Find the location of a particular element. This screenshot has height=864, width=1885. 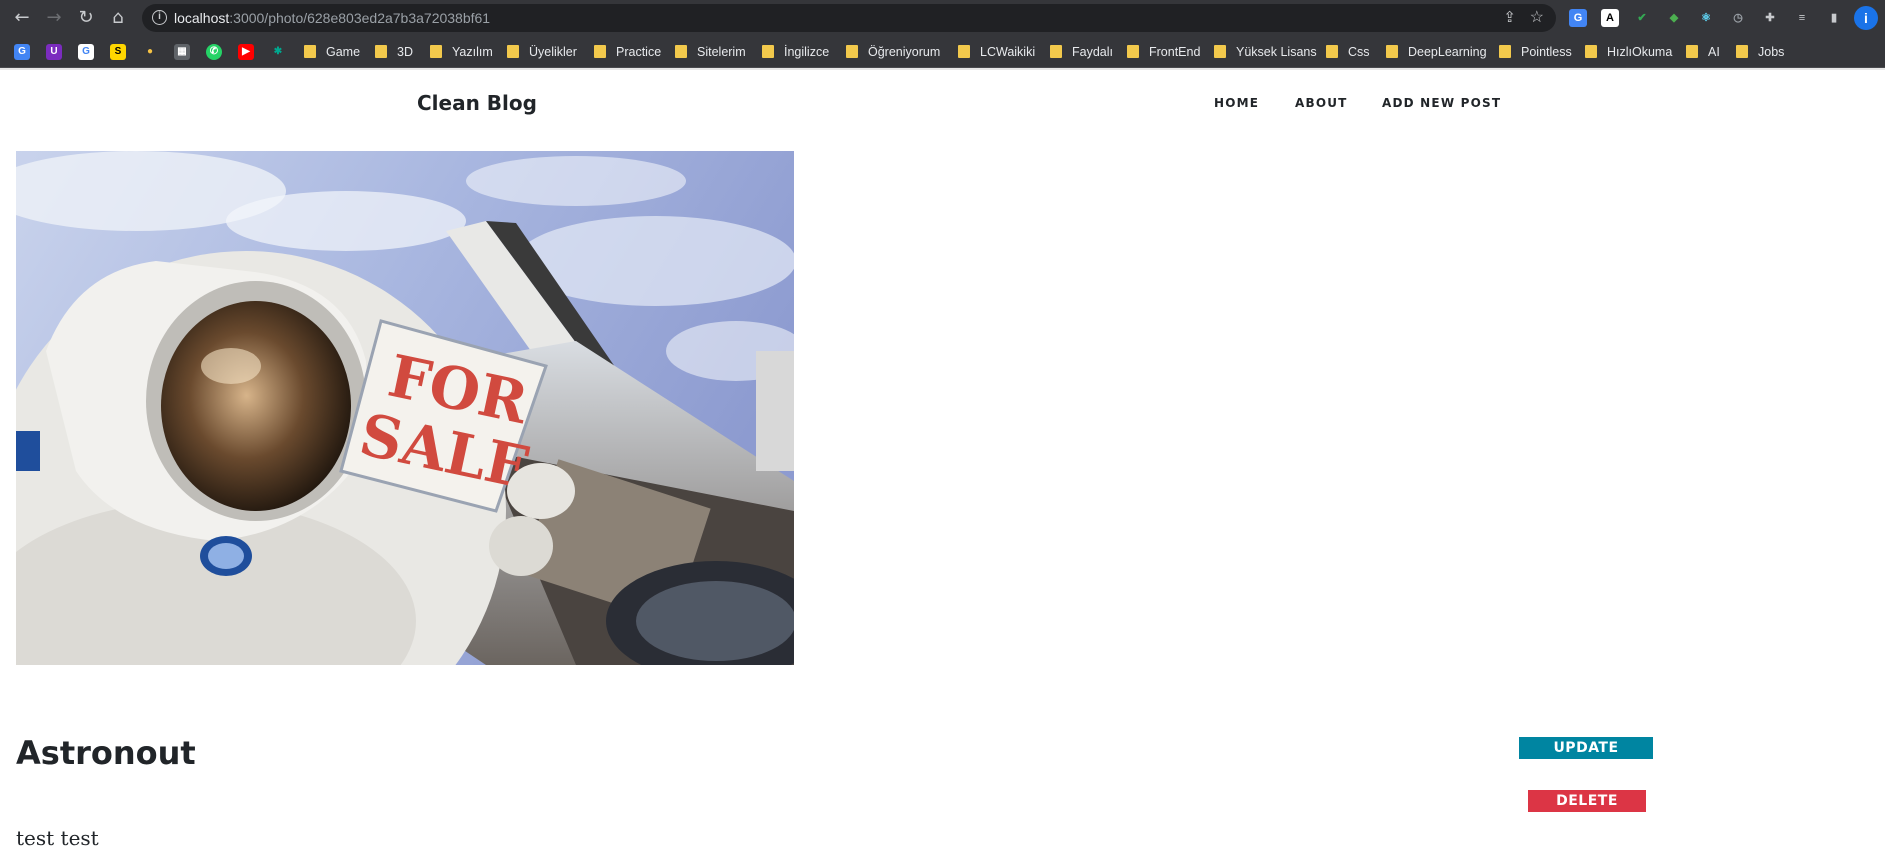

profile-avatar: i is located at coordinates (1866, 18).